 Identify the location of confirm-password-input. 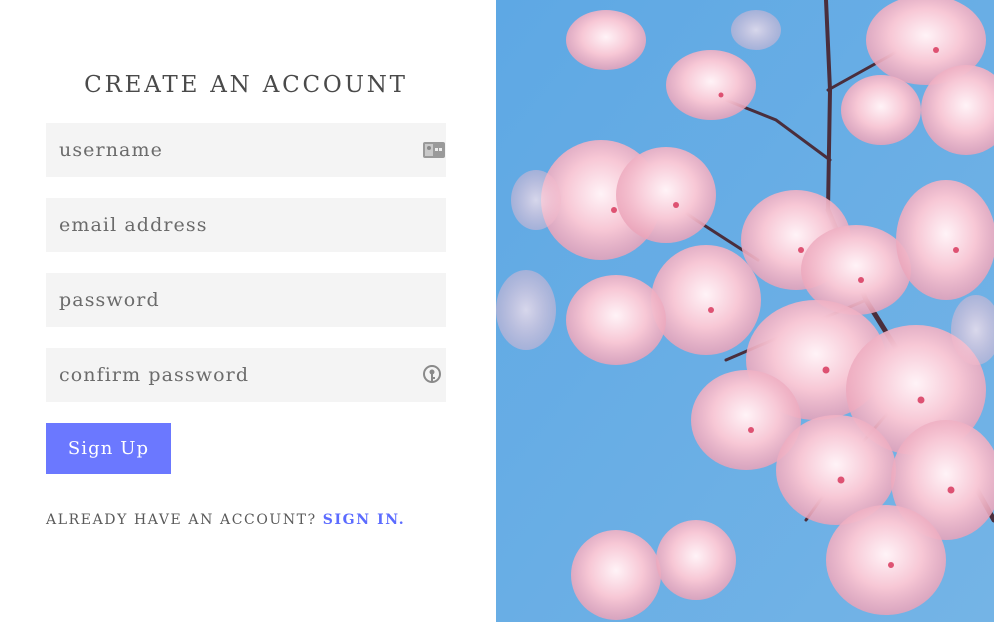
(246, 375).